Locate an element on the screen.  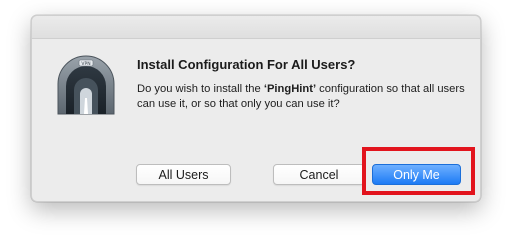
highlight-box is located at coordinates (418, 171).